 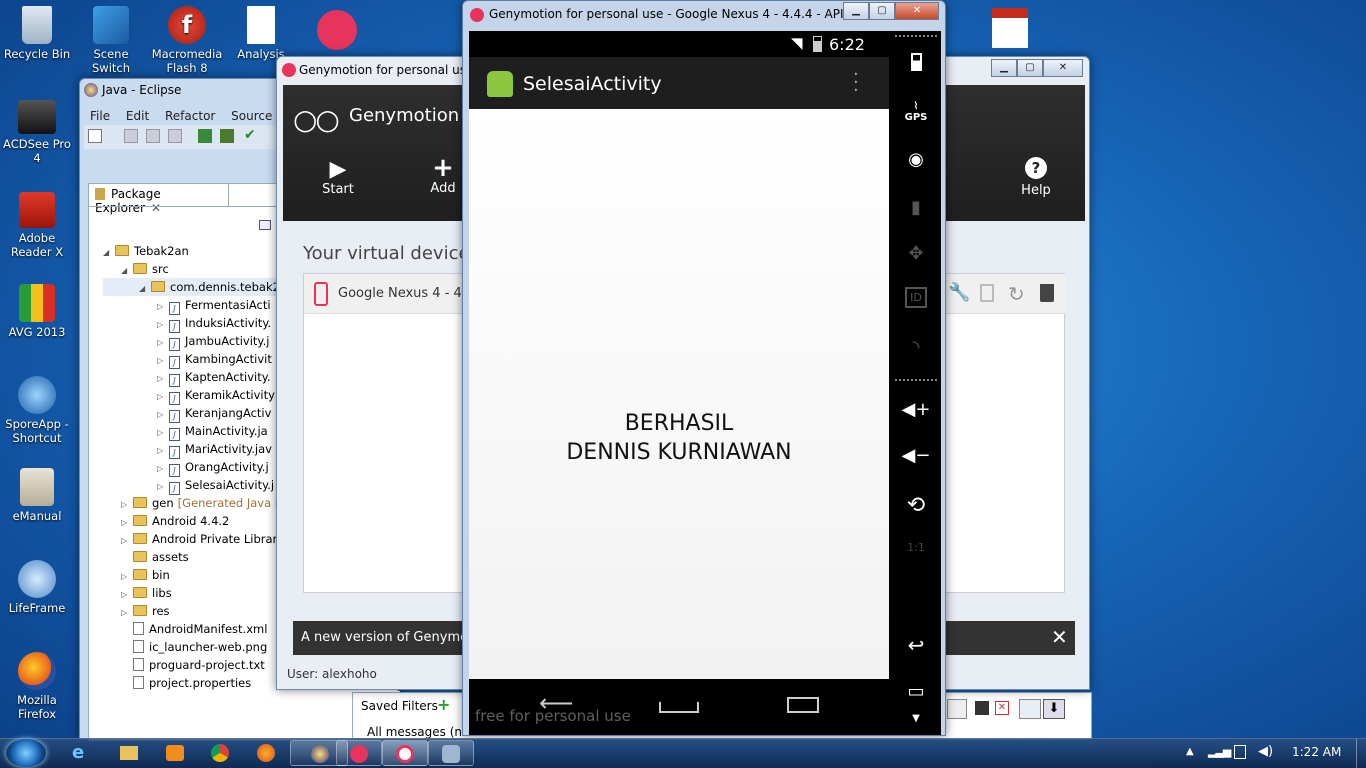 I want to click on add-filter-icon: +, so click(x=443, y=704).